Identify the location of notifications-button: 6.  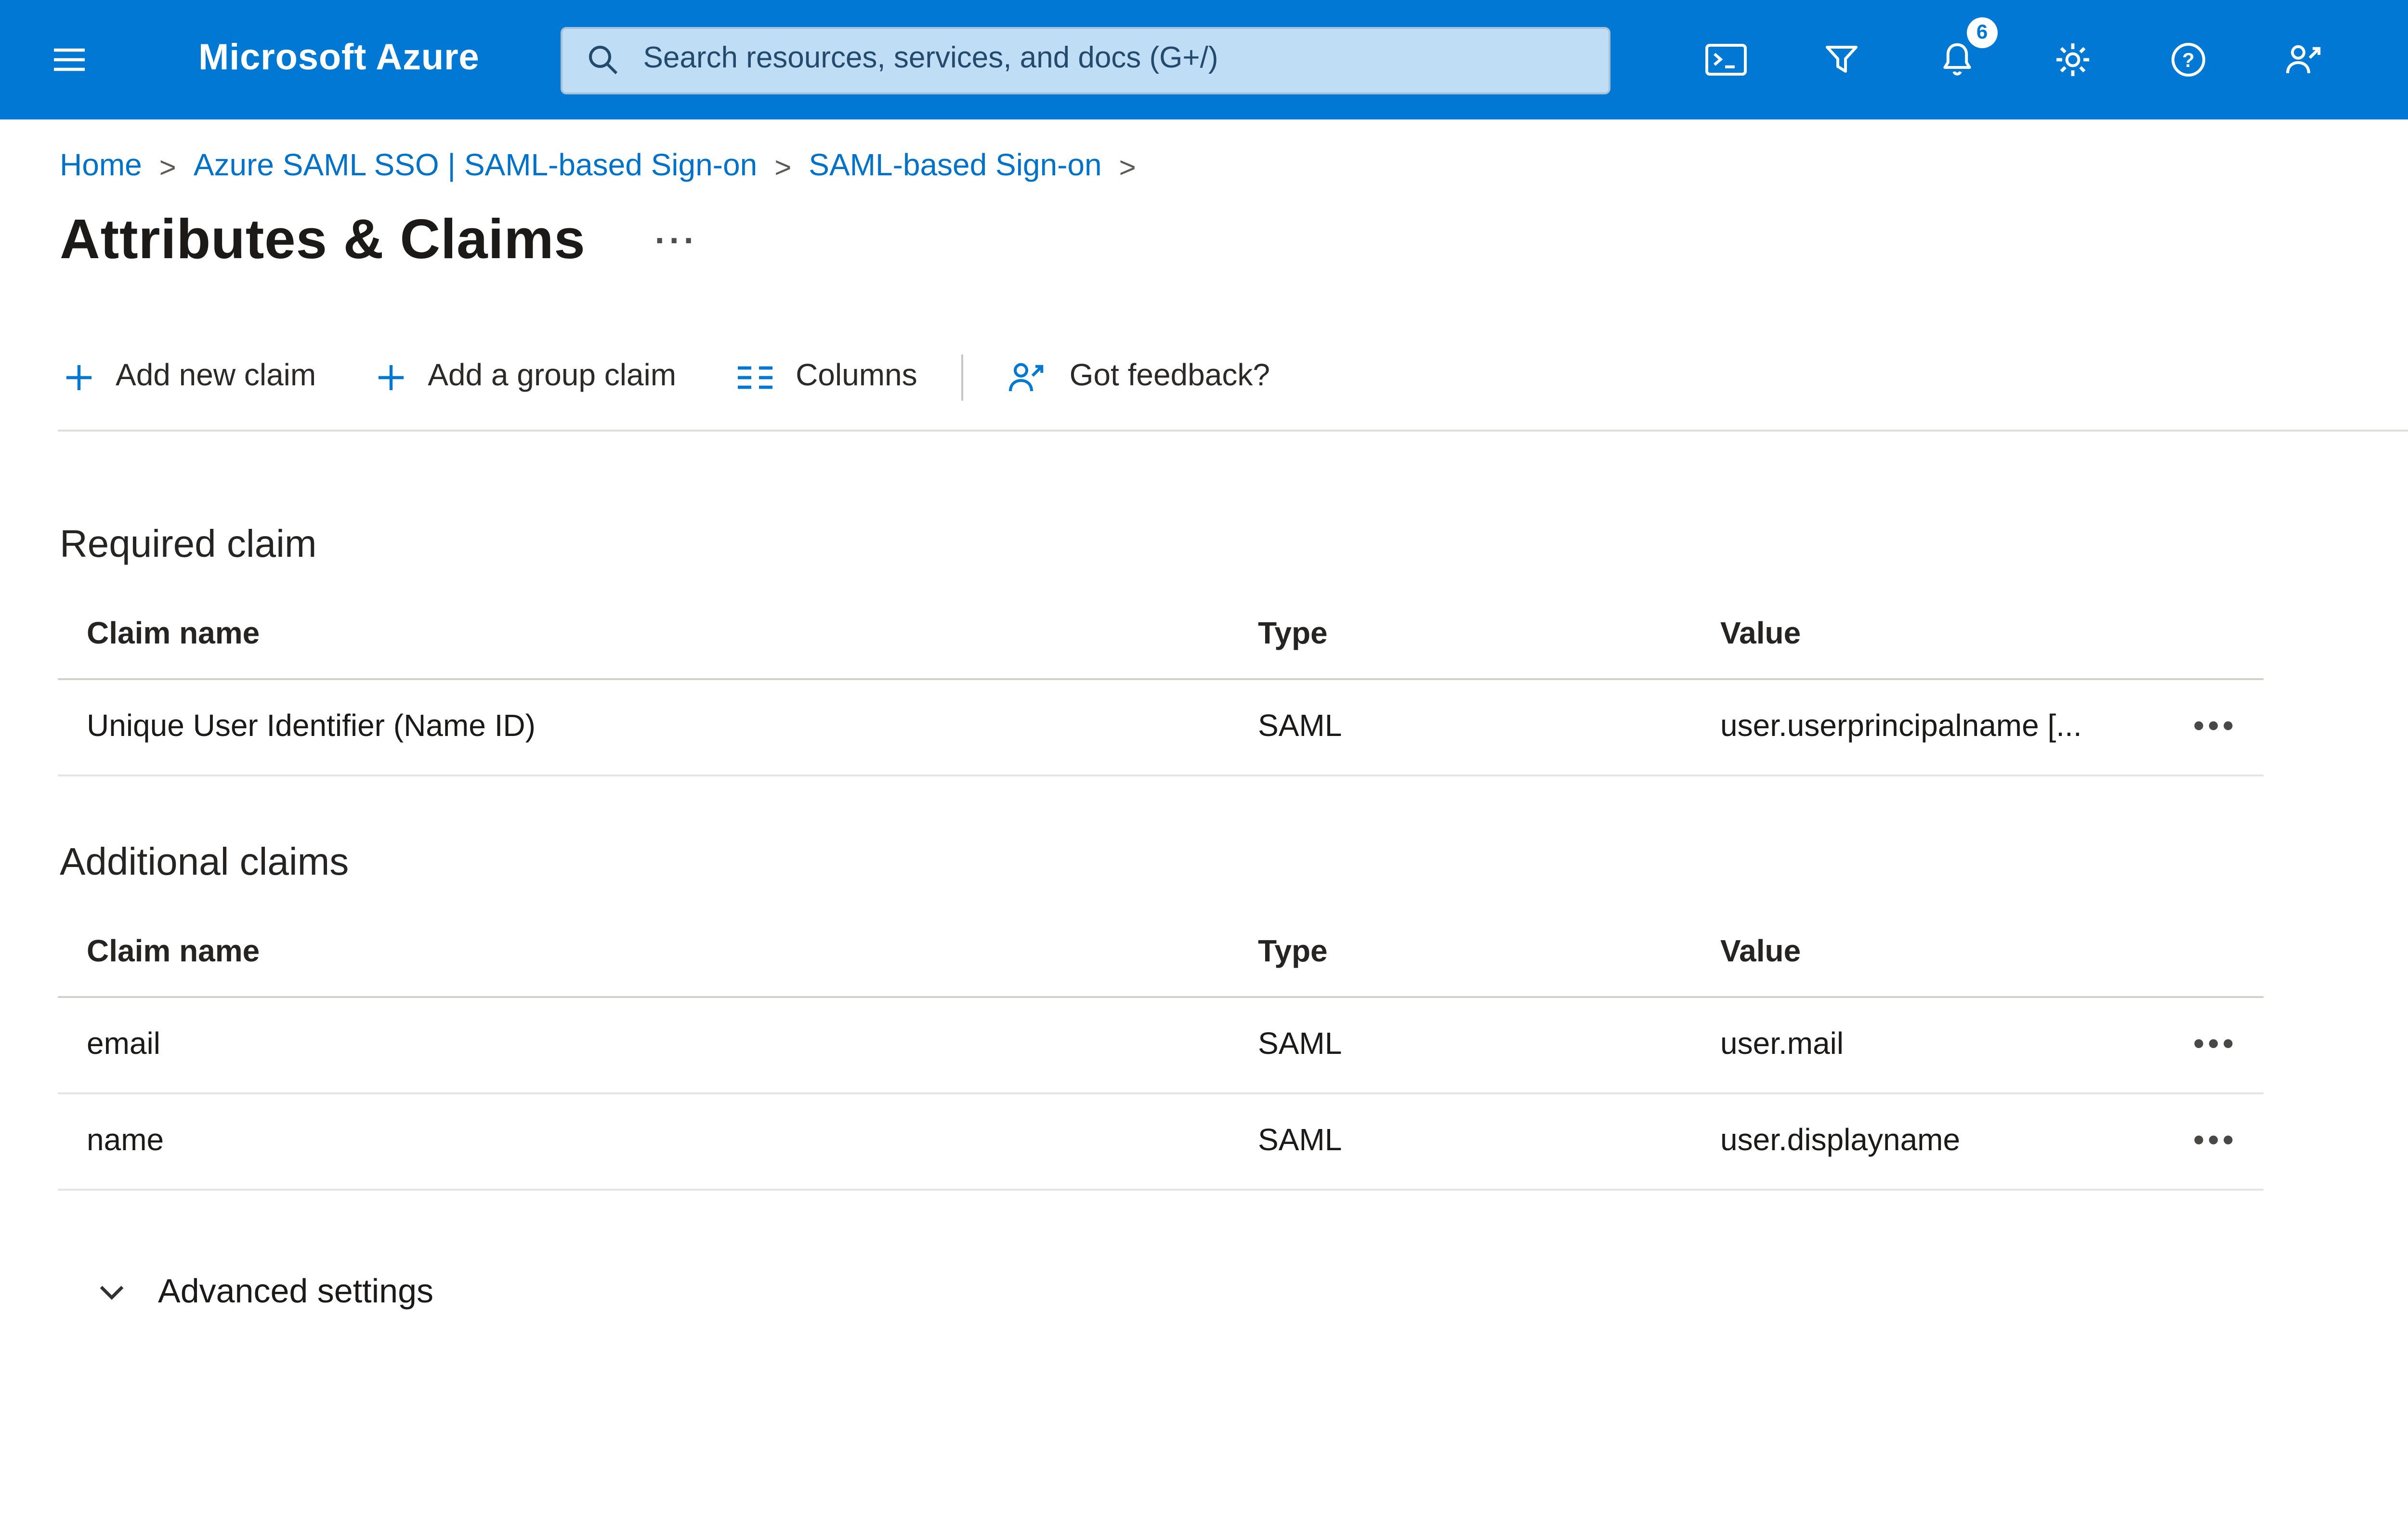
(1957, 59).